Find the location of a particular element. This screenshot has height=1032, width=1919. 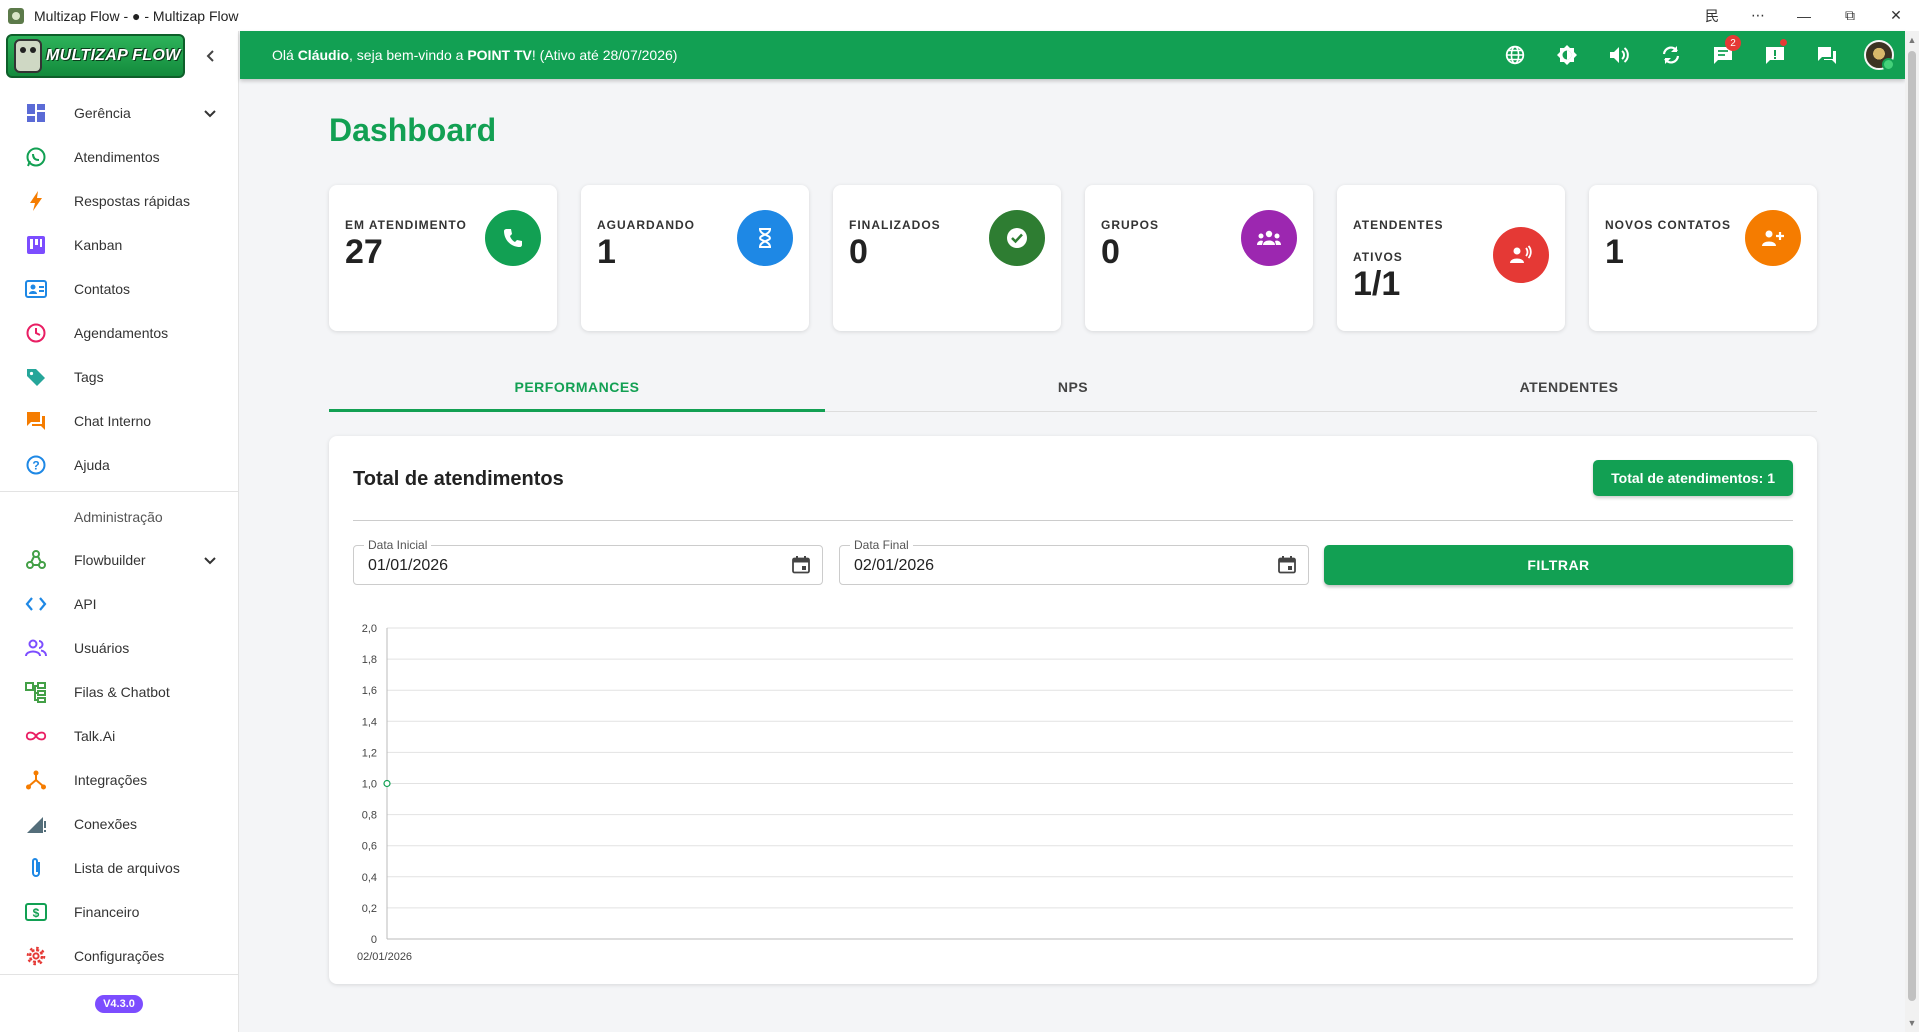

sidebar-item-talk-ai: Talk.Ai is located at coordinates (119, 736).